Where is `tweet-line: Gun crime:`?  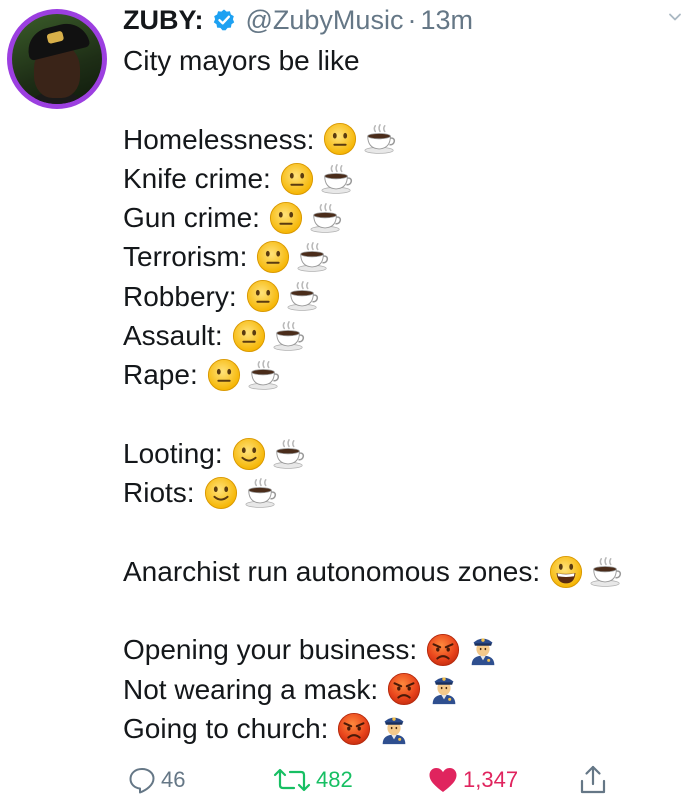
tweet-line: Gun crime: is located at coordinates (405, 217).